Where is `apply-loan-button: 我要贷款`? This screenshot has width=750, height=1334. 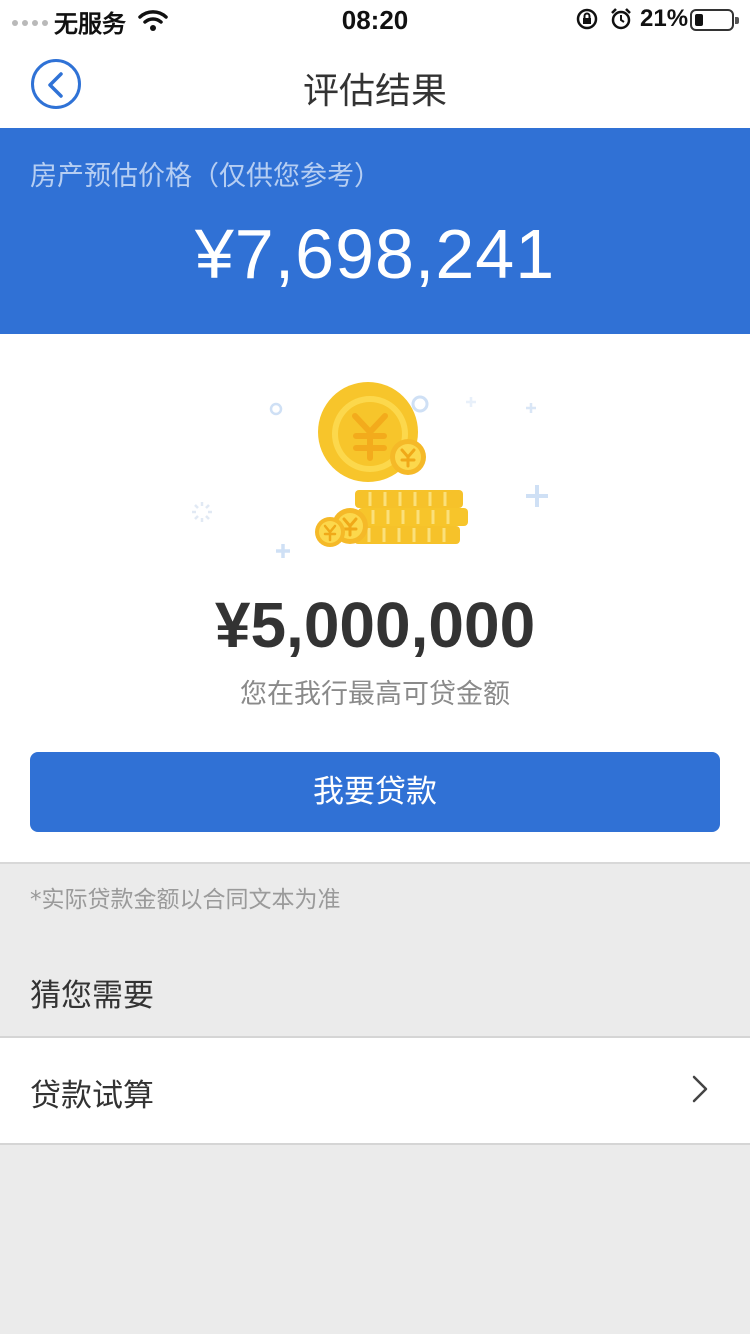
apply-loan-button: 我要贷款 is located at coordinates (375, 792).